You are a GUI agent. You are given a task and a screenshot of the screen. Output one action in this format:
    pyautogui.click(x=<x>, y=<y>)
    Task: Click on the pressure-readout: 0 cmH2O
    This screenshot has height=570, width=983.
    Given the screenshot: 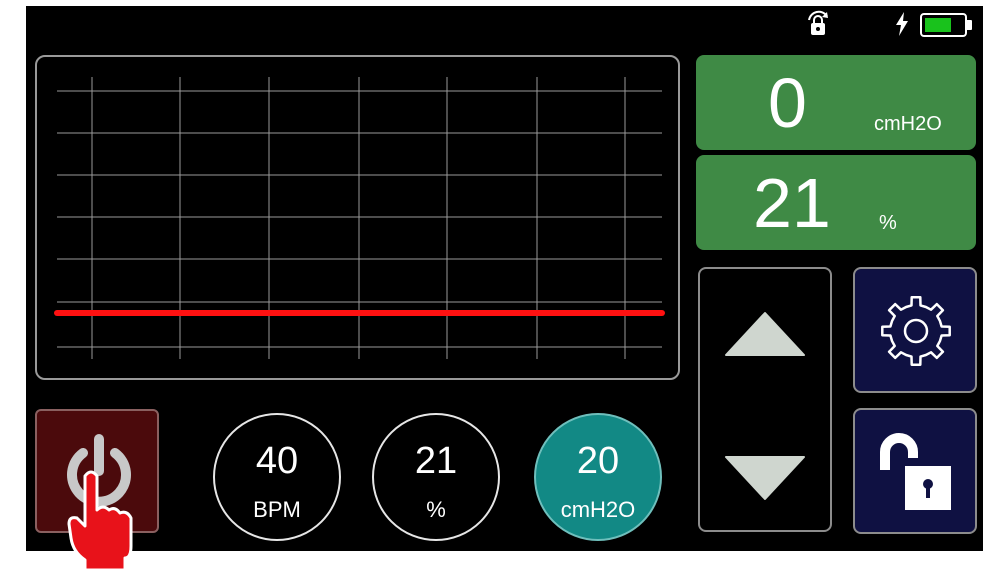 What is the action you would take?
    pyautogui.click(x=836, y=102)
    